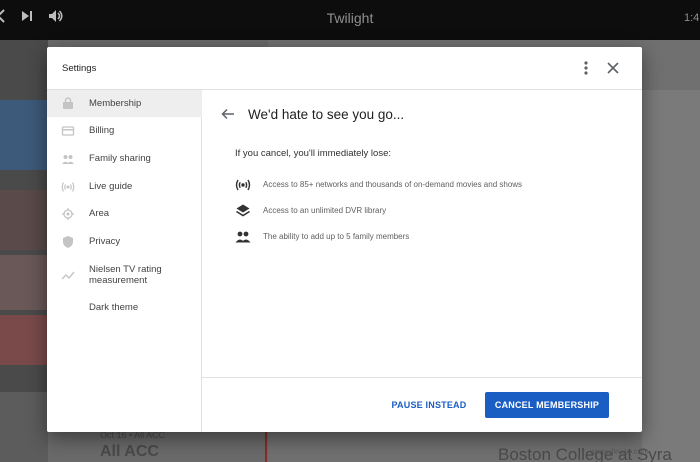 The image size is (700, 462). What do you see at coordinates (671, 276) in the screenshot?
I see `side-strip` at bounding box center [671, 276].